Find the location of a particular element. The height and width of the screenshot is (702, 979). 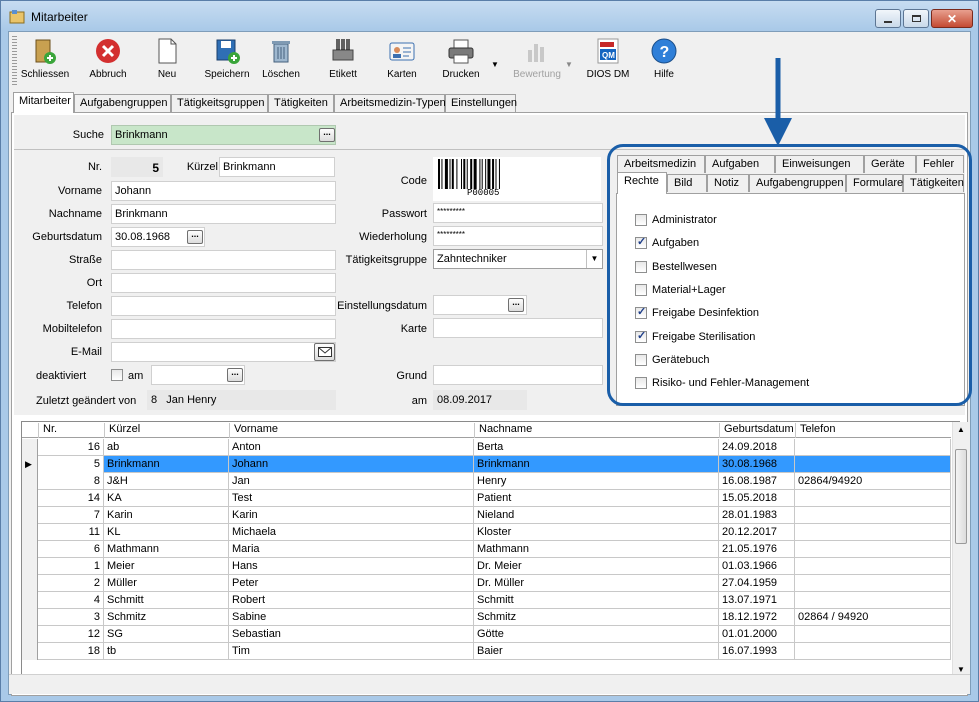

column-header: Kürzel is located at coordinates (166, 430).